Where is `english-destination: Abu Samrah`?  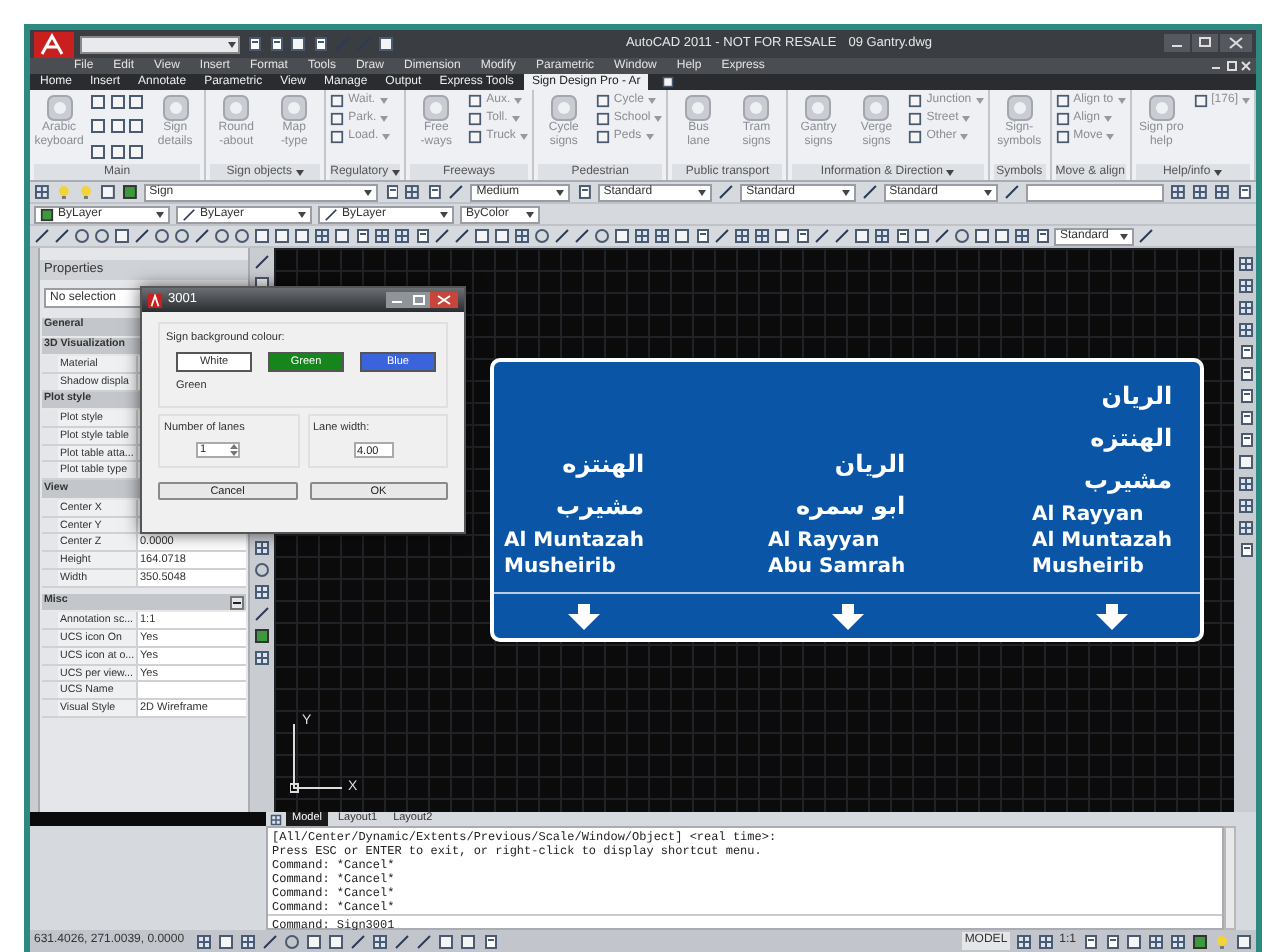
english-destination: Abu Samrah is located at coordinates (837, 567).